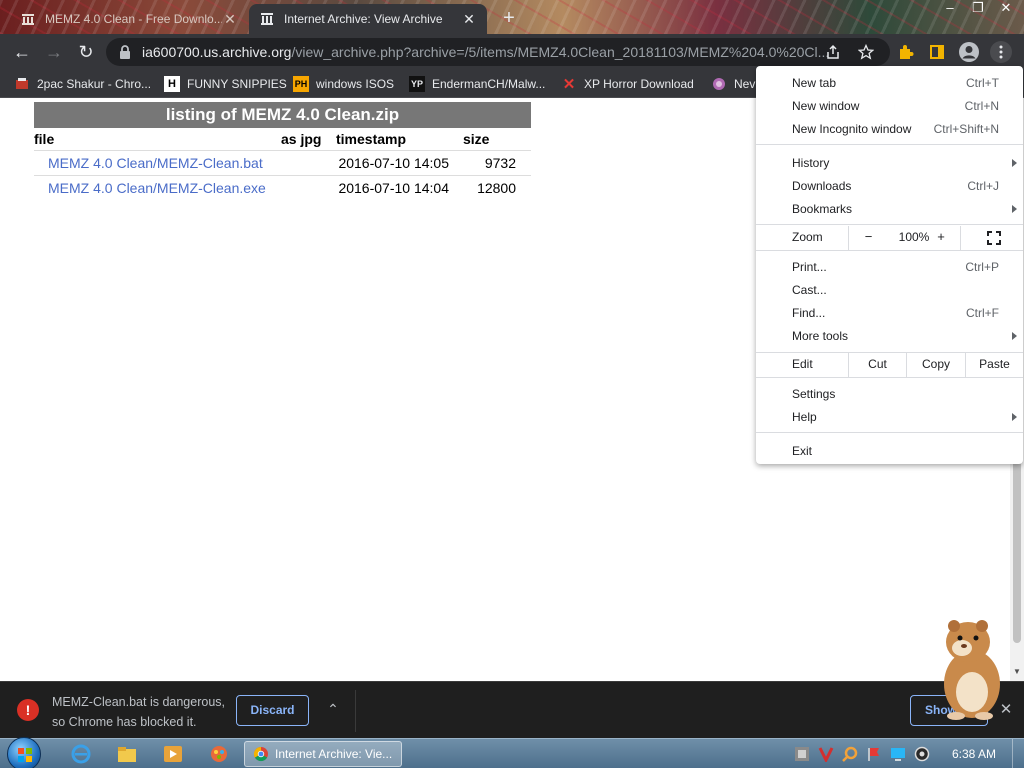 Image resolution: width=1024 pixels, height=768 pixels. I want to click on bookmark-windows-isos: PH windows ISOS, so click(343, 84).